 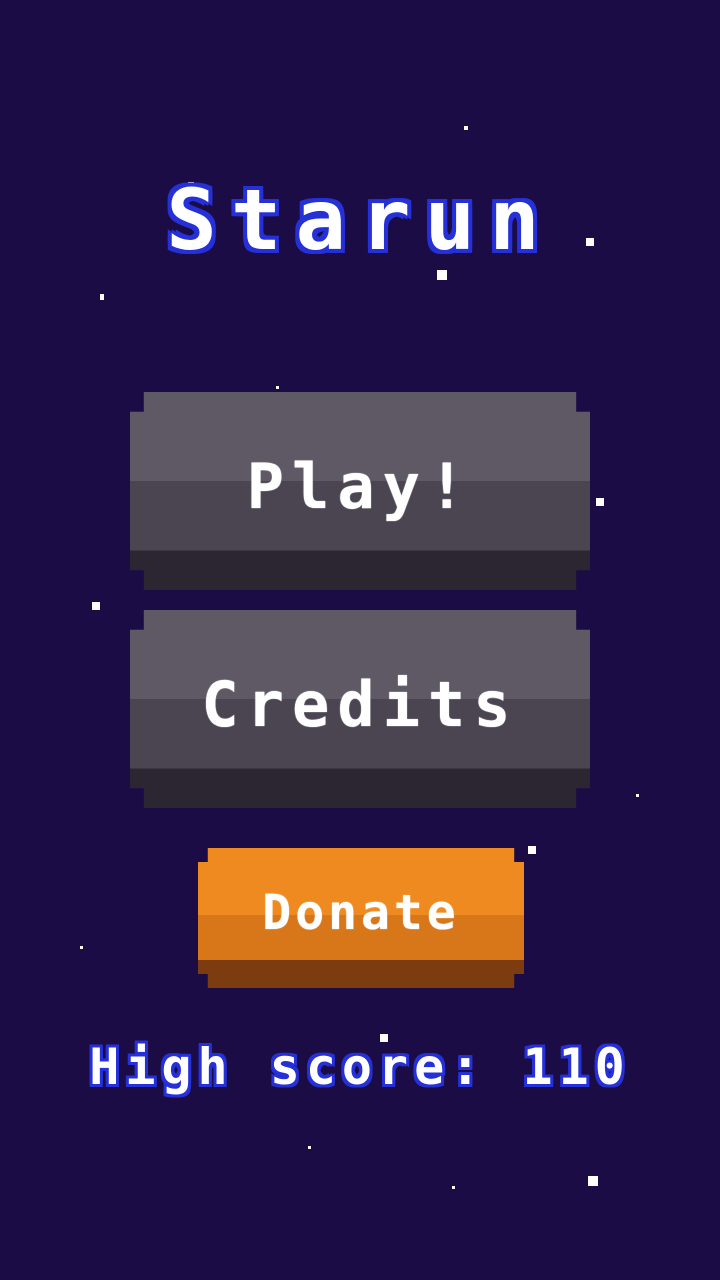 I want to click on donate-button-label: Donate, so click(x=361, y=913).